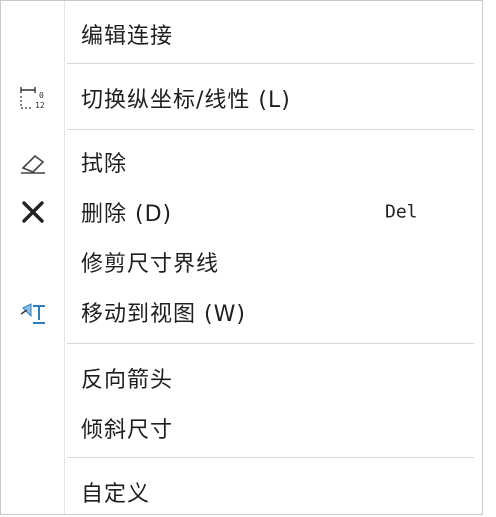 The width and height of the screenshot is (496, 517). What do you see at coordinates (104, 164) in the screenshot?
I see `menu-item-label: 拭除` at bounding box center [104, 164].